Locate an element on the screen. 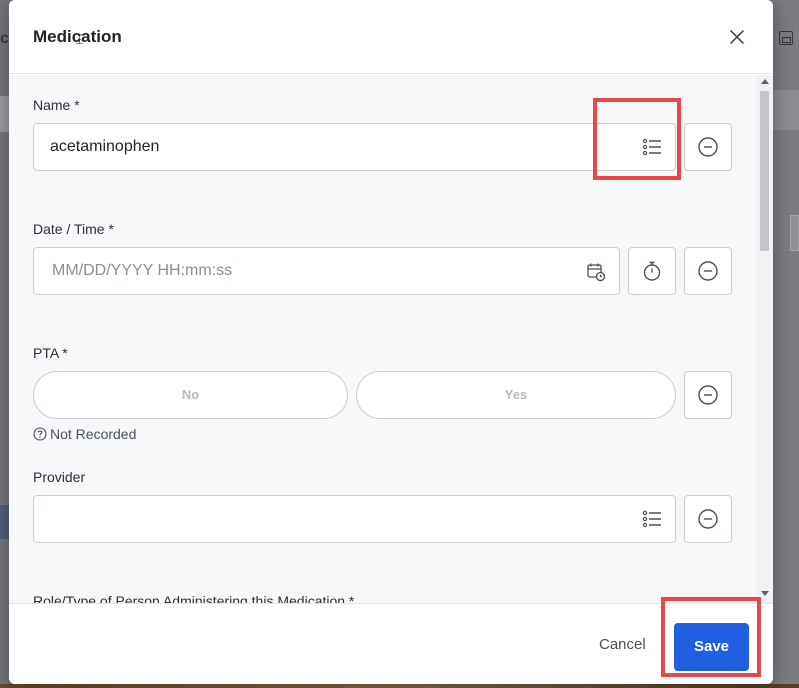 The width and height of the screenshot is (799, 688). remove-pta-button is located at coordinates (708, 395).